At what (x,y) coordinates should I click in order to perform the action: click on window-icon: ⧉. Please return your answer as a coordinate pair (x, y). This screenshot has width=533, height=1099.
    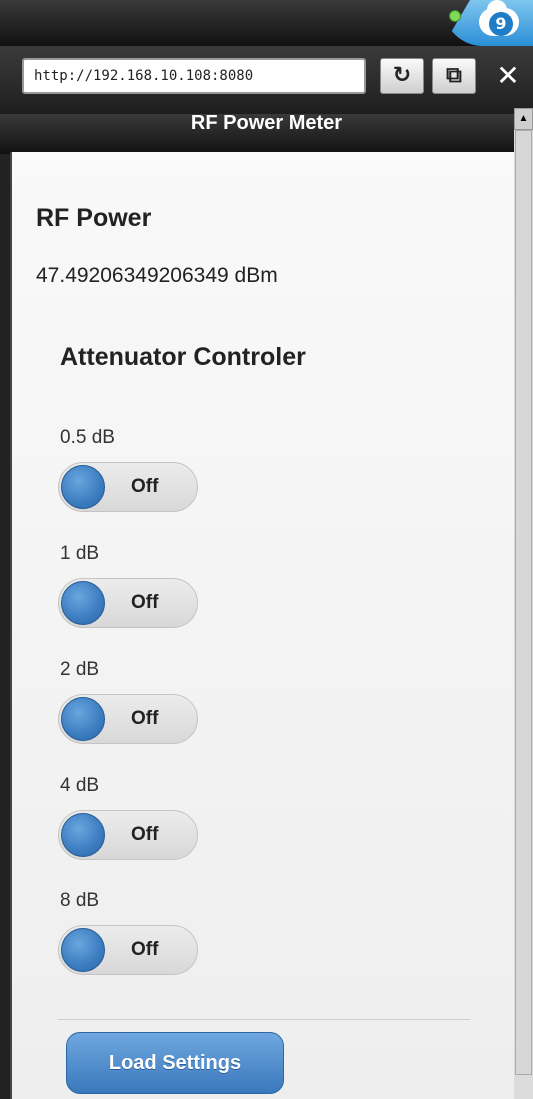
    Looking at the image, I should click on (454, 75).